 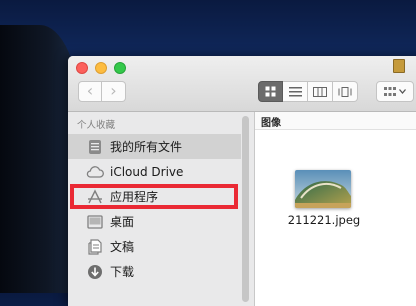 I want to click on cover-flow-icon, so click(x=345, y=91).